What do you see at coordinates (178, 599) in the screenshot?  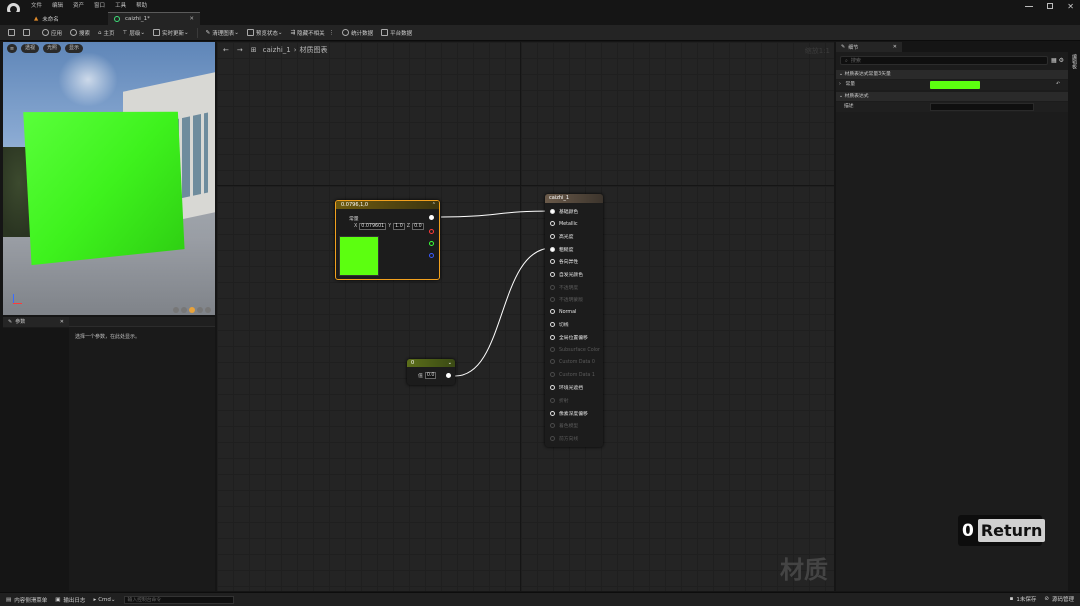 I see `console-input: 输入控制台命令` at bounding box center [178, 599].